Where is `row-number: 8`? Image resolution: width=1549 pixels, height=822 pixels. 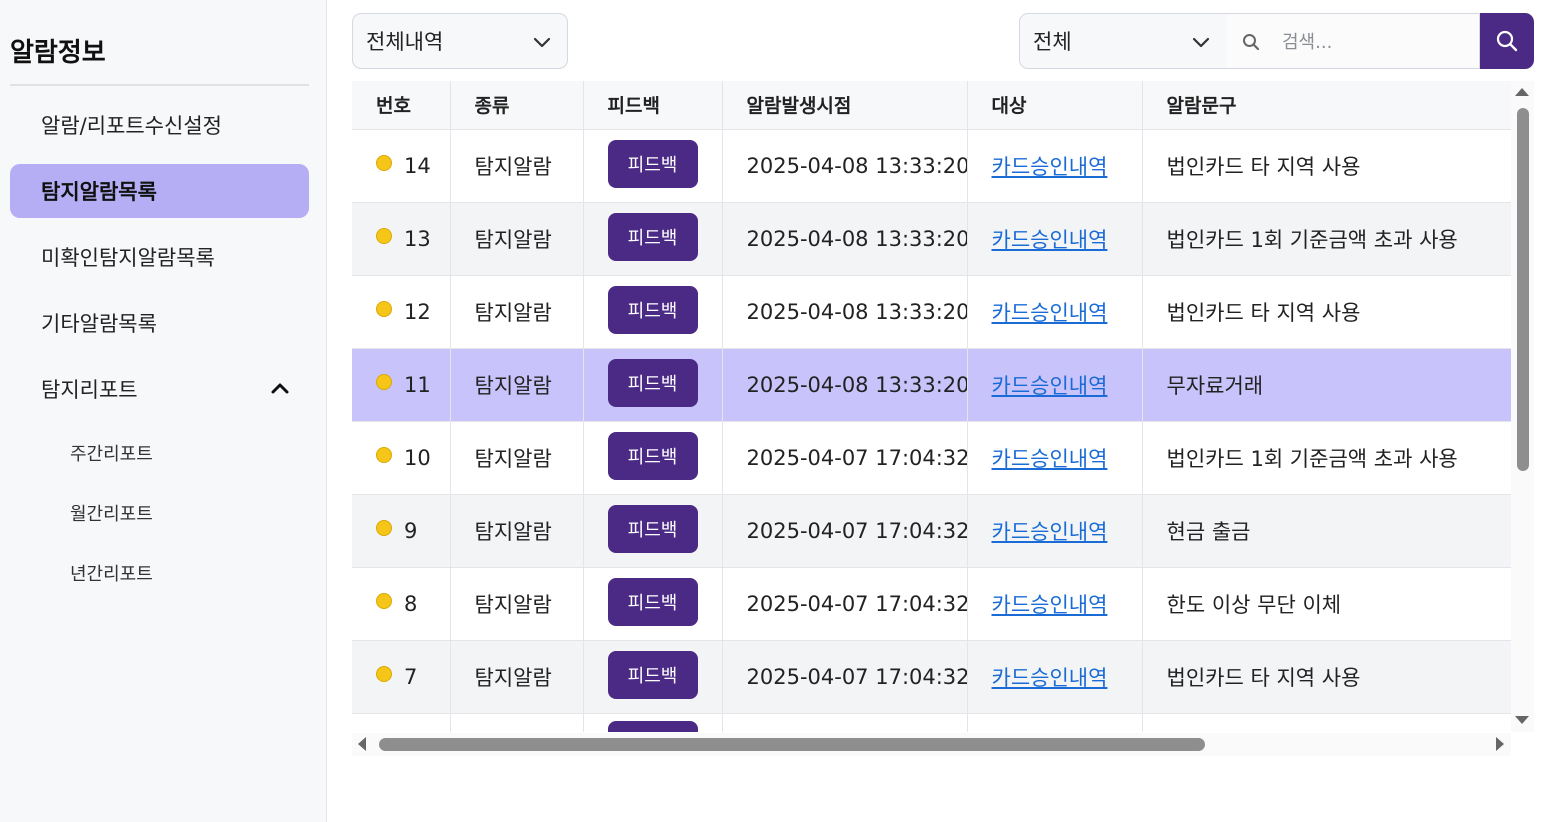
row-number: 8 is located at coordinates (411, 603).